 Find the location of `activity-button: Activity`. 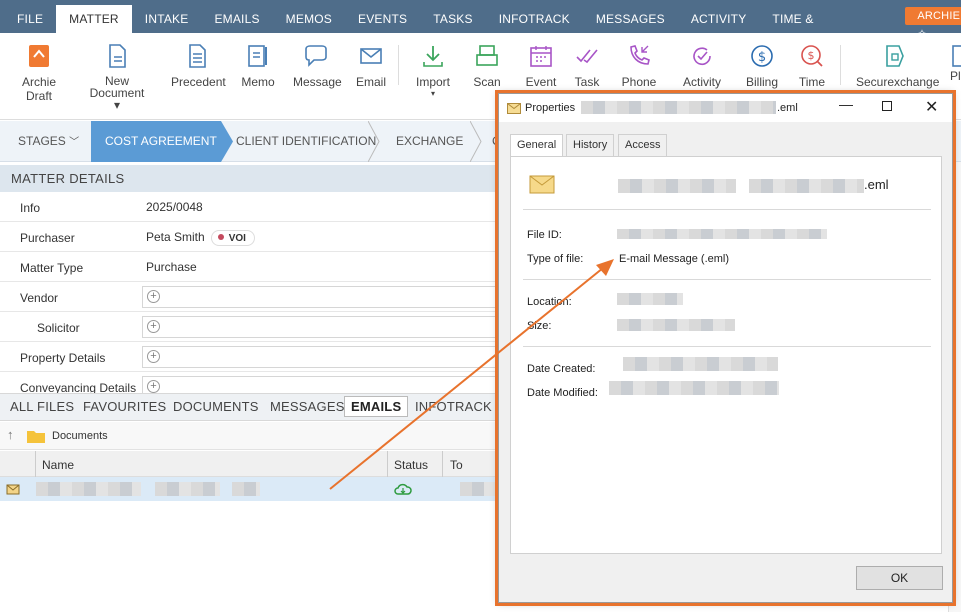

activity-button: Activity is located at coordinates (702, 66).